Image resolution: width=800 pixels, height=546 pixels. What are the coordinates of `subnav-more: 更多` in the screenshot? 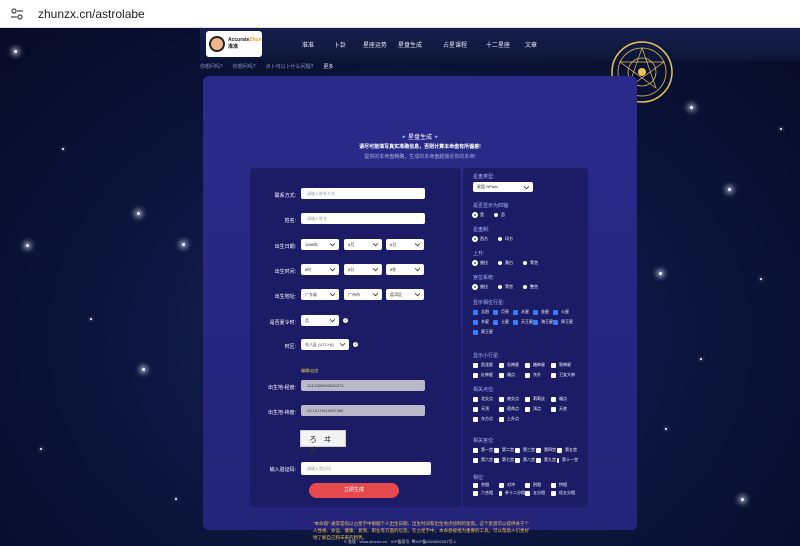 It's located at (328, 69).